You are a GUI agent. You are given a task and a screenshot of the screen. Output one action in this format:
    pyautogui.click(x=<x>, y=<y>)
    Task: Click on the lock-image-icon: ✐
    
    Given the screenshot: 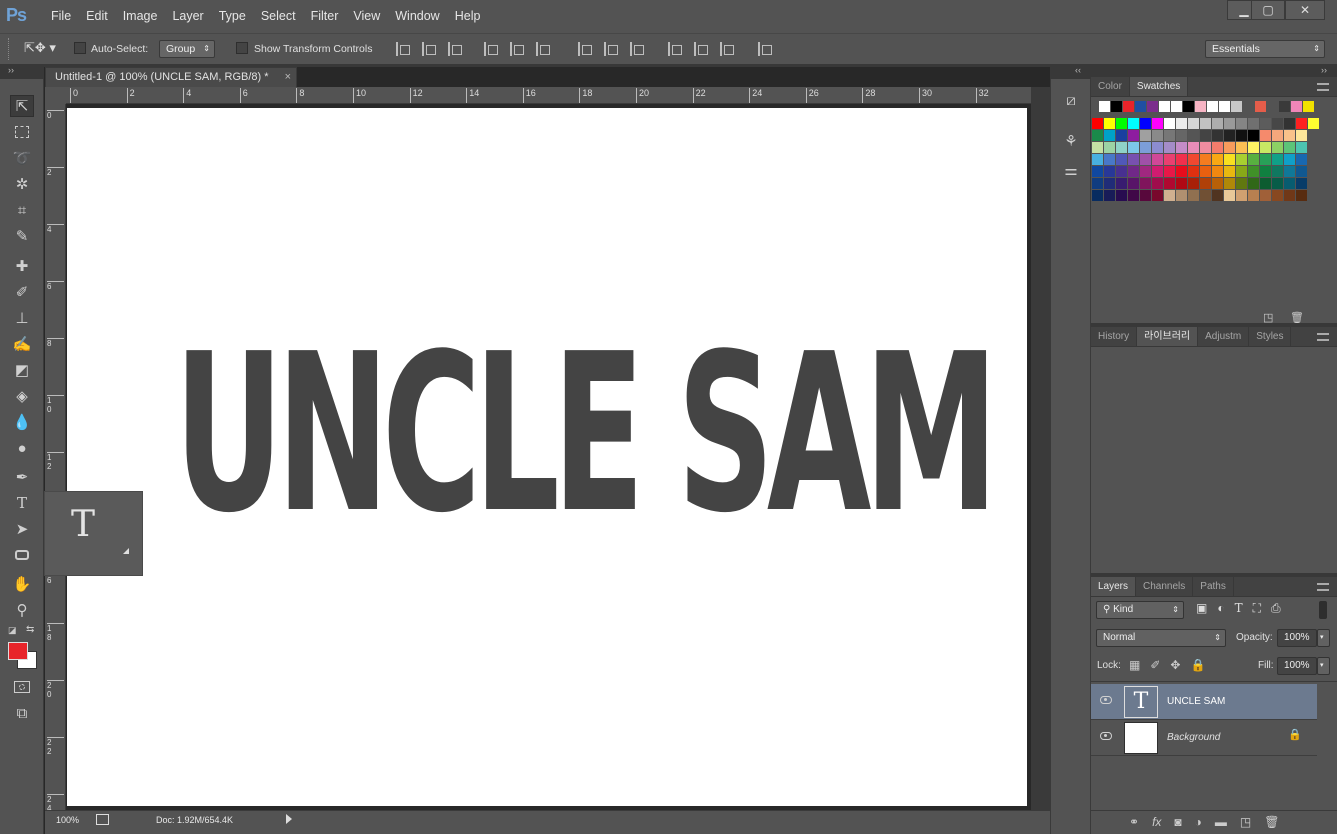 What is the action you would take?
    pyautogui.click(x=1155, y=665)
    